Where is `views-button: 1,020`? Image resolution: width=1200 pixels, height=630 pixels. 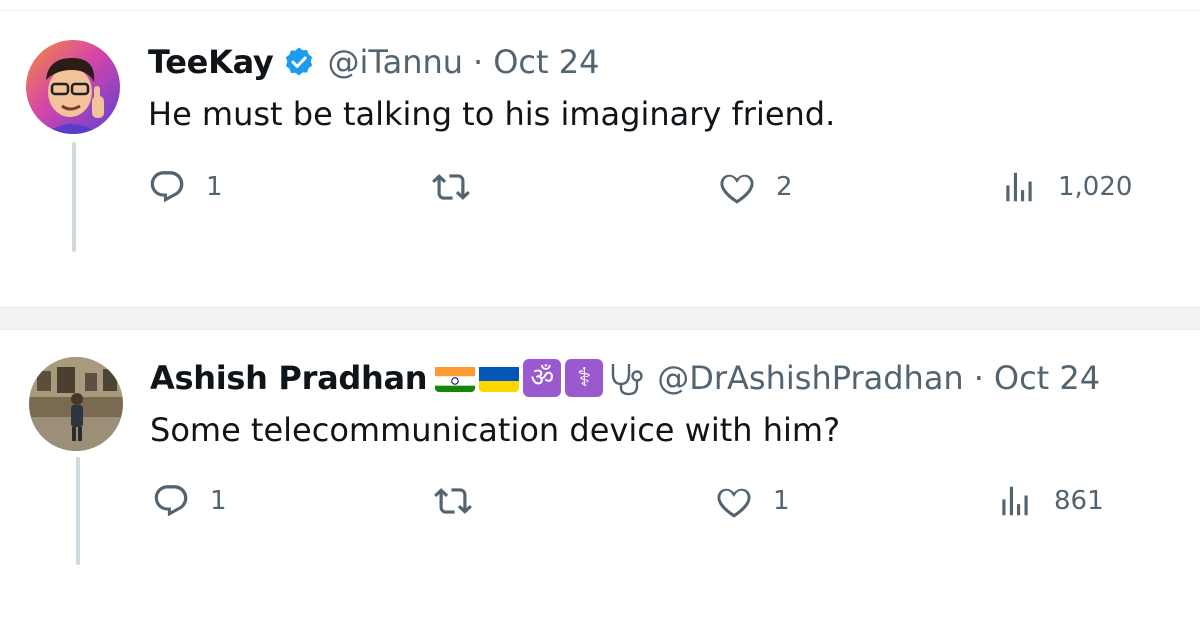 views-button: 1,020 is located at coordinates (1066, 187).